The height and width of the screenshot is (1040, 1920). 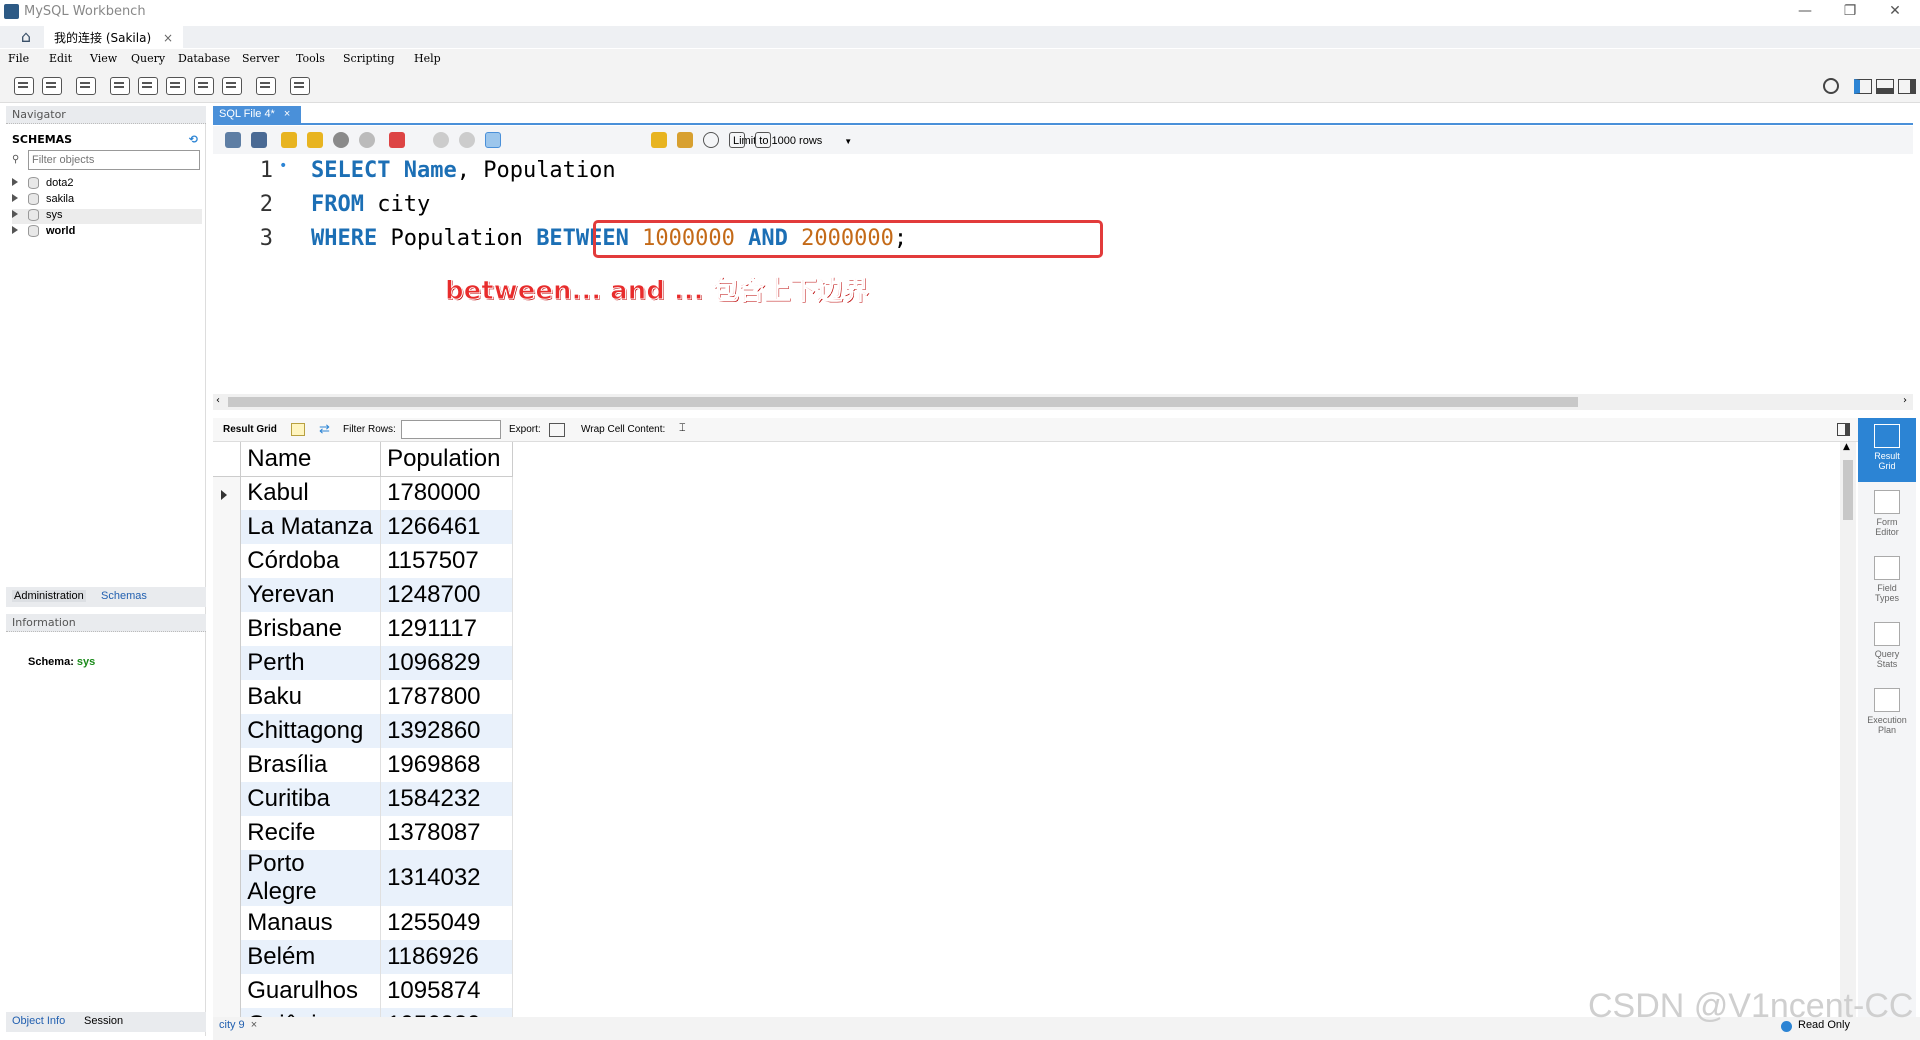 What do you see at coordinates (311, 561) in the screenshot?
I see `cell-name: Córdoba` at bounding box center [311, 561].